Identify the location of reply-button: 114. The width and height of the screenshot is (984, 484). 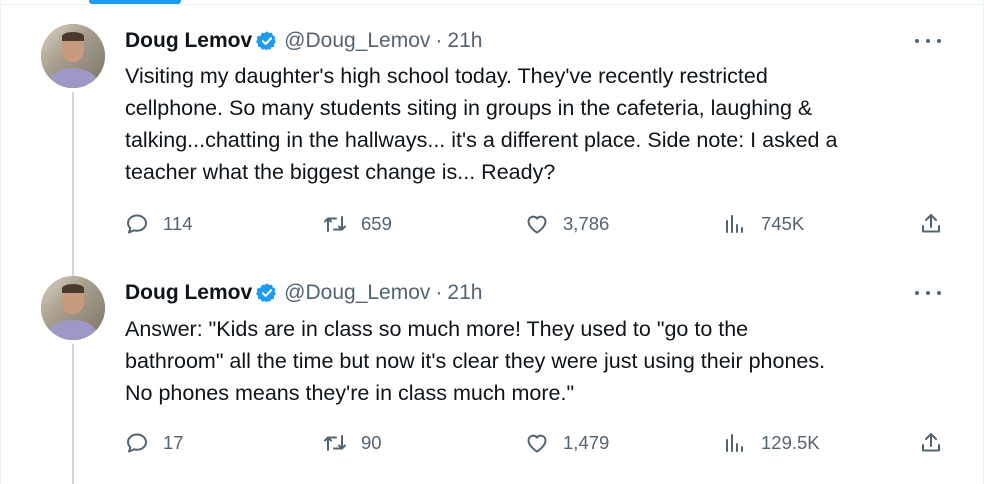
(159, 224).